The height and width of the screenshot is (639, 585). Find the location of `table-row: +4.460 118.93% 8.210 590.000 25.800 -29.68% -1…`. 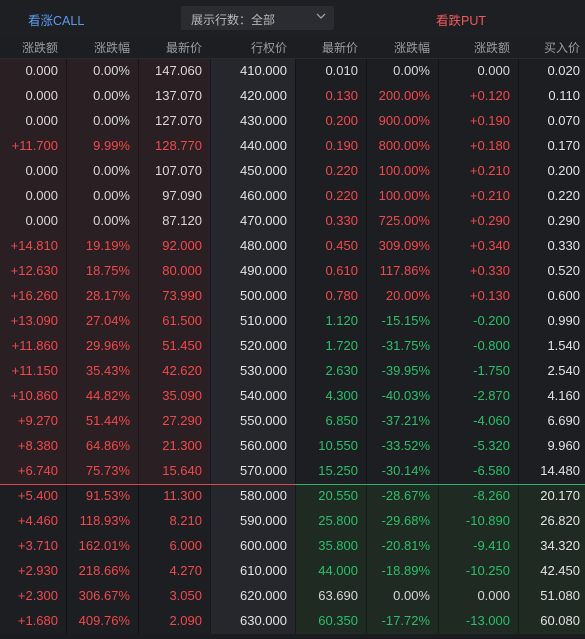

table-row: +4.460 118.93% 8.210 590.000 25.800 -29.68% -1… is located at coordinates (292, 521).